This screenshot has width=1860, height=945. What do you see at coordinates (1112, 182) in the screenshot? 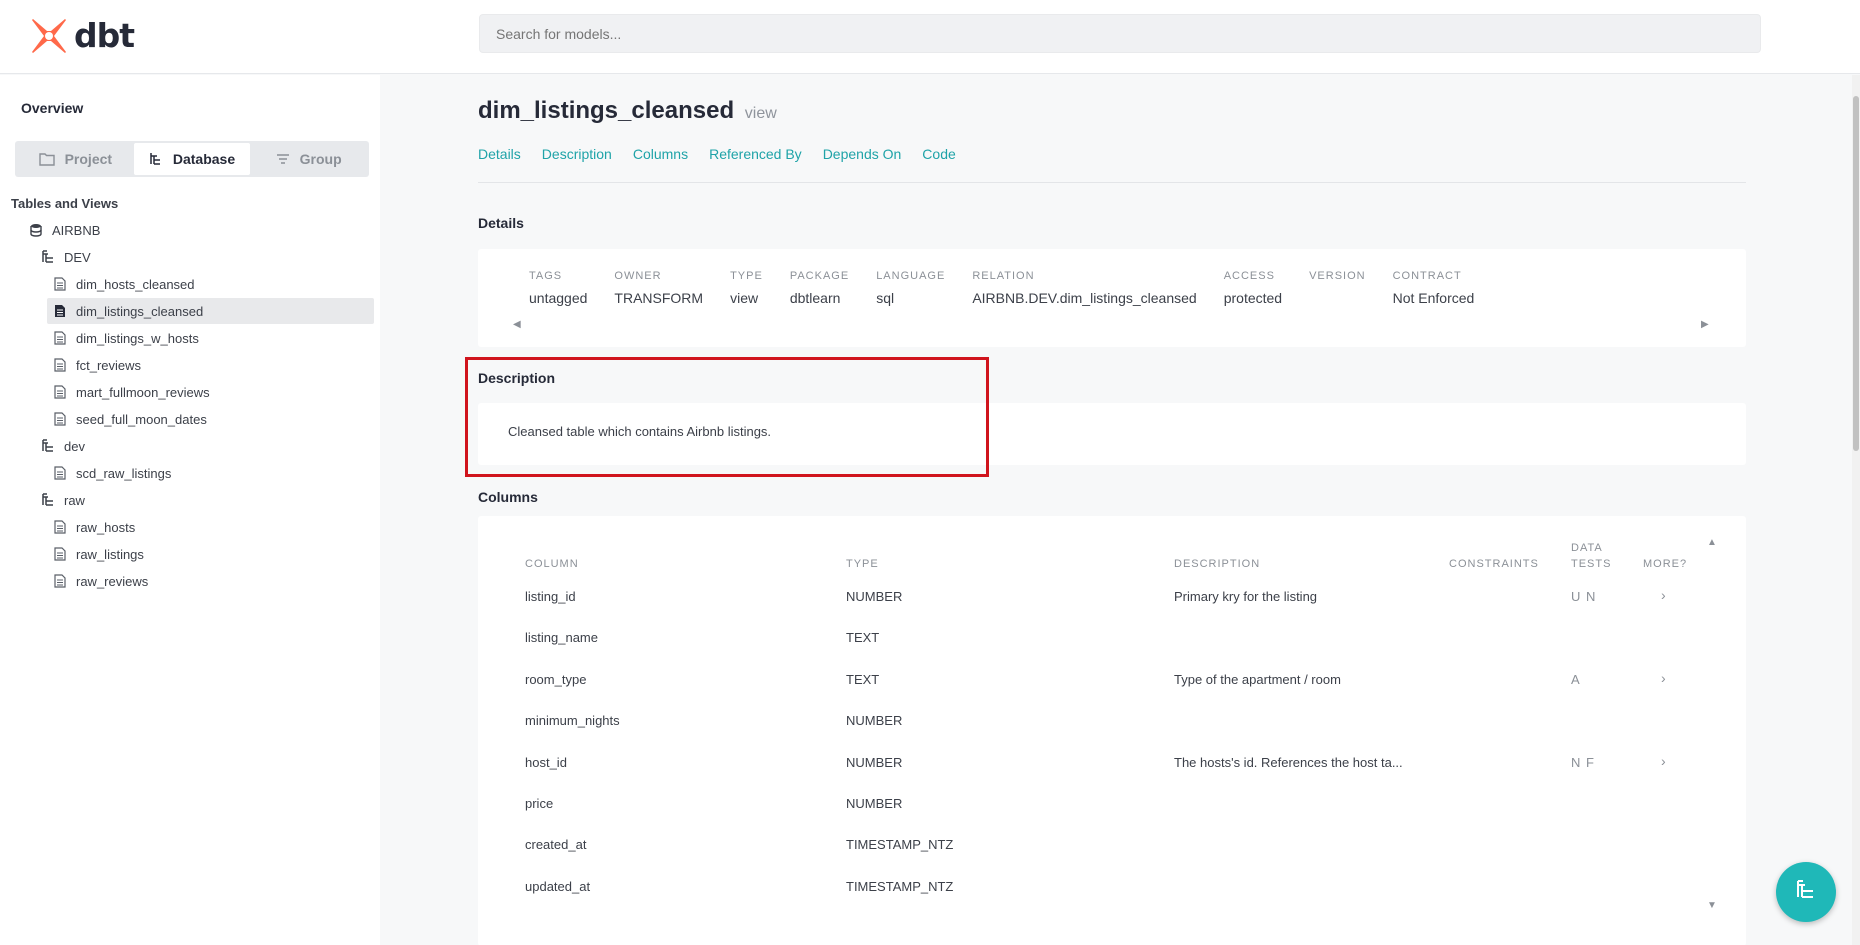
I see `tabs-divider` at bounding box center [1112, 182].